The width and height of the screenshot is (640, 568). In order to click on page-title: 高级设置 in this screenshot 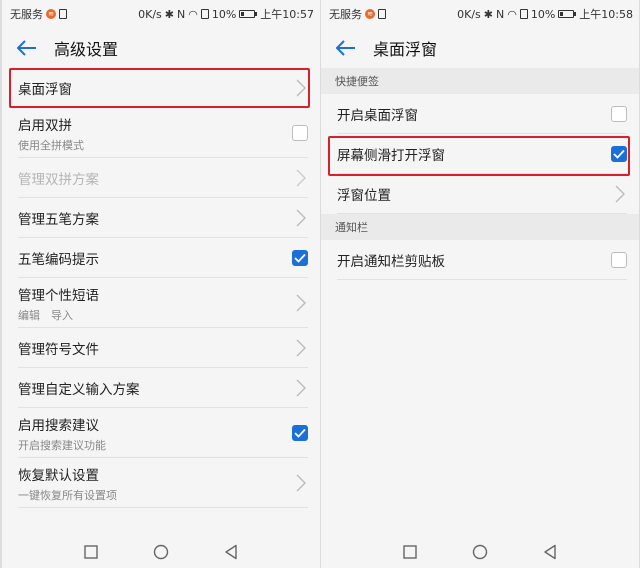, I will do `click(86, 49)`.